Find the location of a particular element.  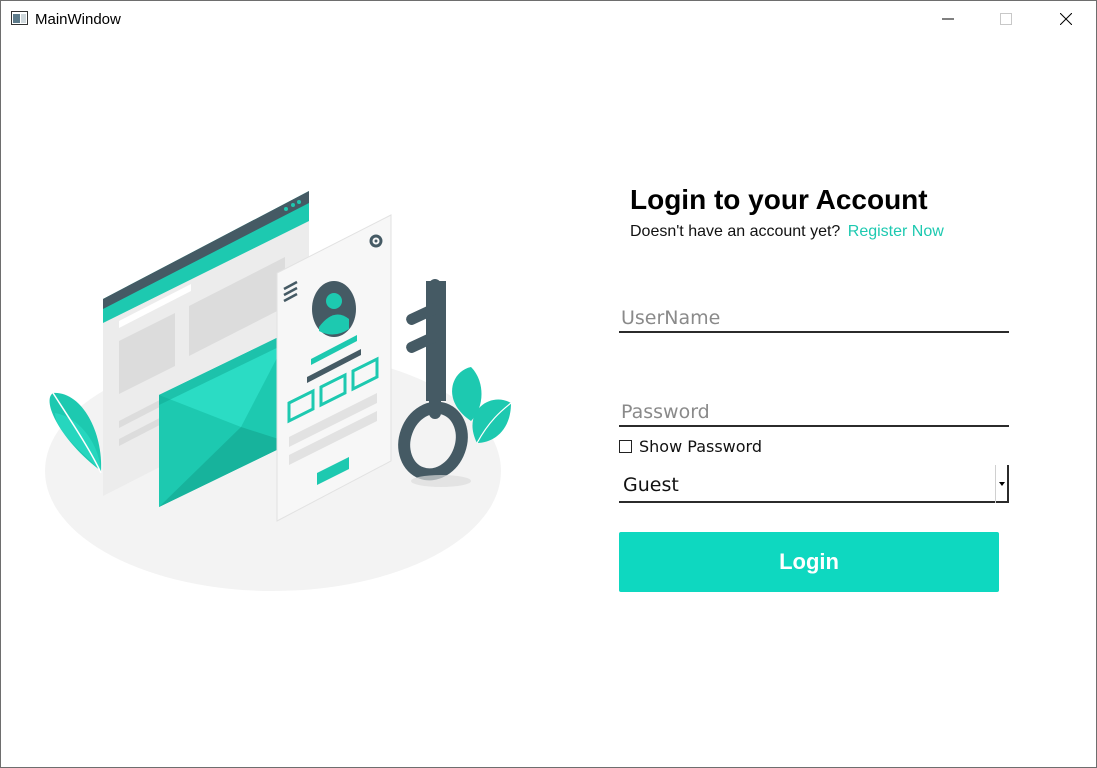

chevron-down-icon is located at coordinates (1001, 484).